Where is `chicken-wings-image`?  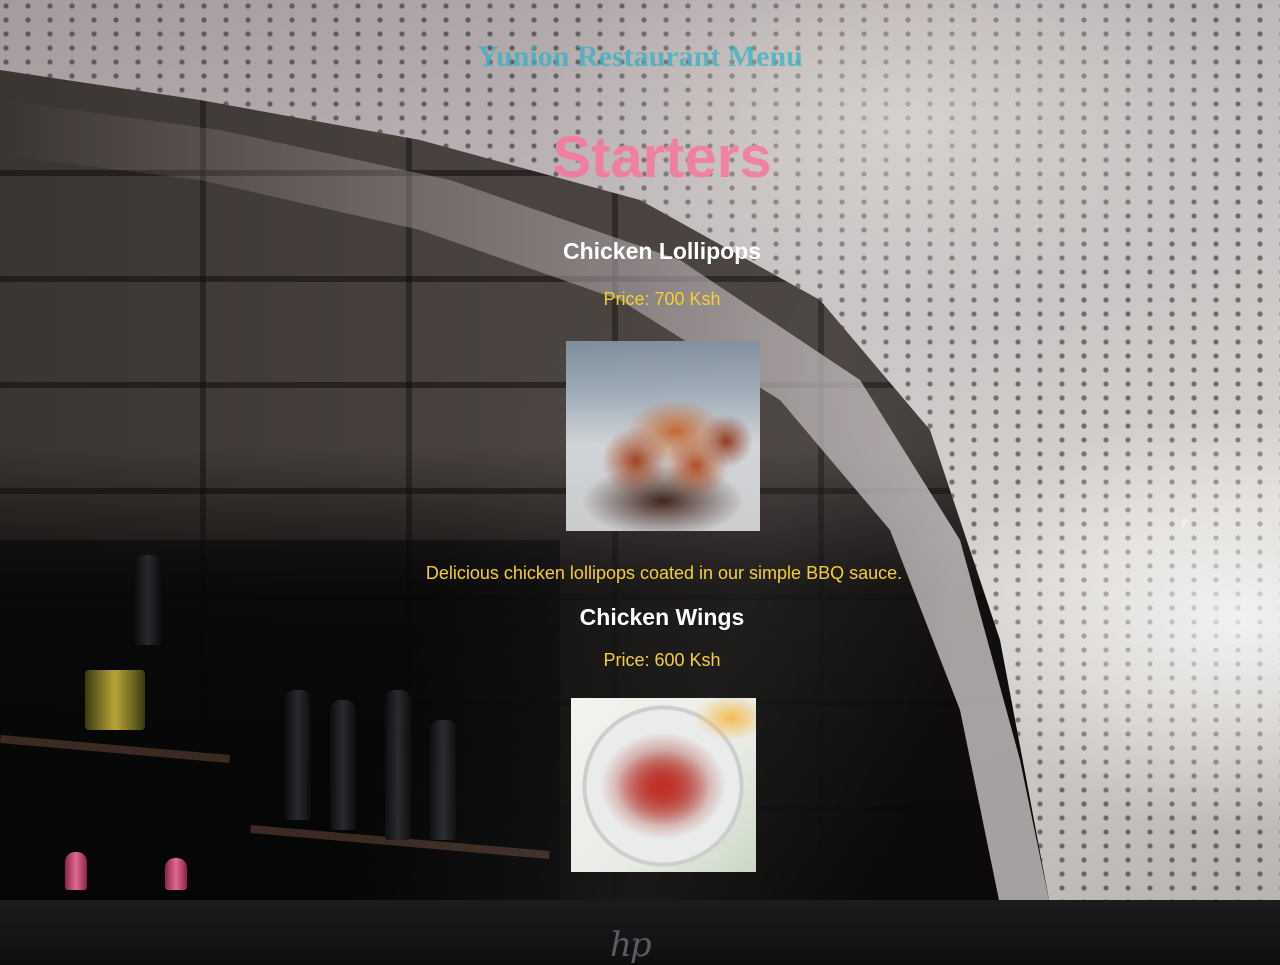
chicken-wings-image is located at coordinates (663, 785).